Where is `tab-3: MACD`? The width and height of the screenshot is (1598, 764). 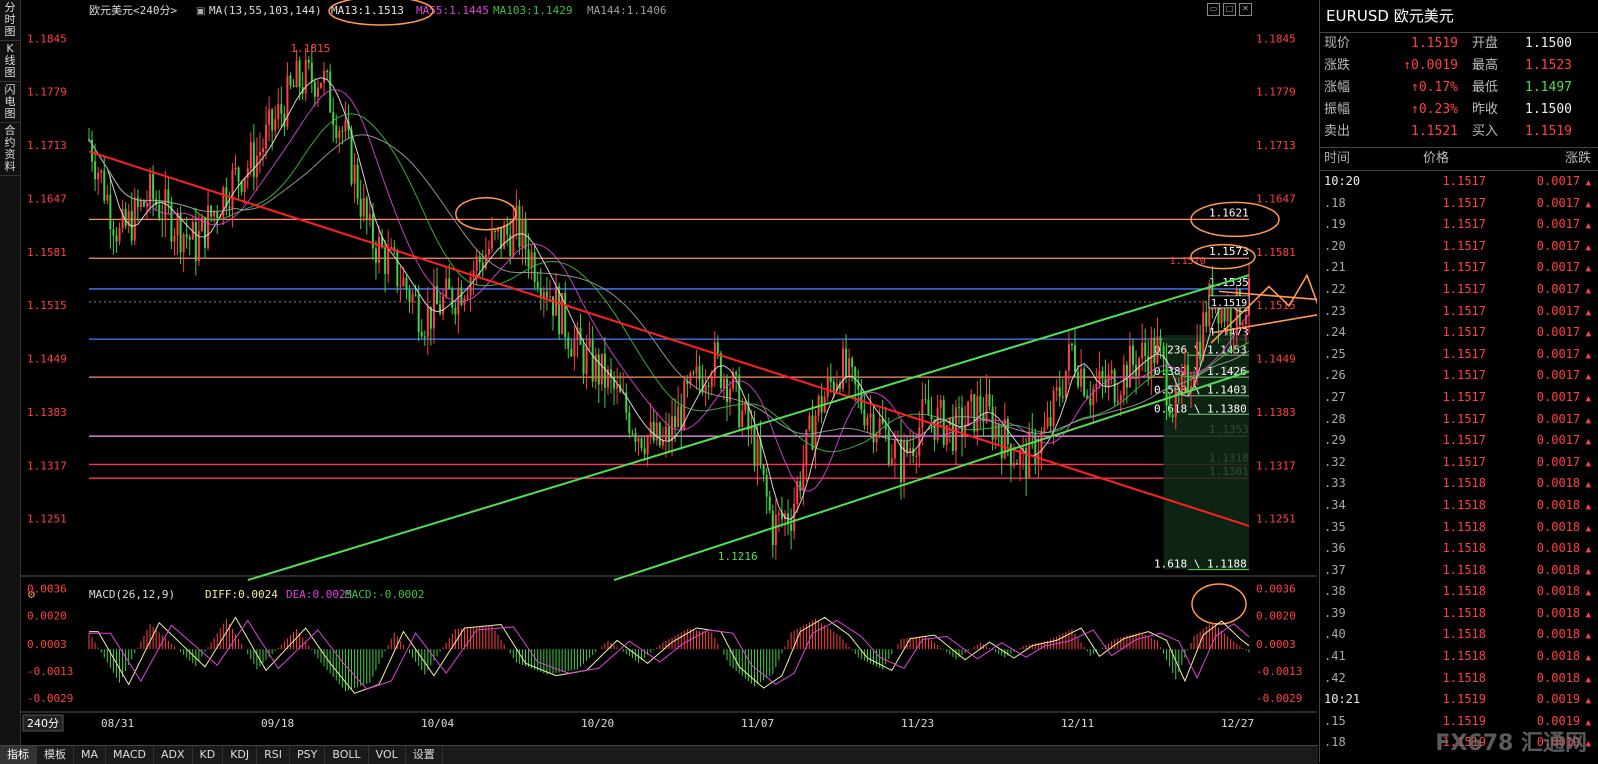
tab-3: MACD is located at coordinates (130, 755).